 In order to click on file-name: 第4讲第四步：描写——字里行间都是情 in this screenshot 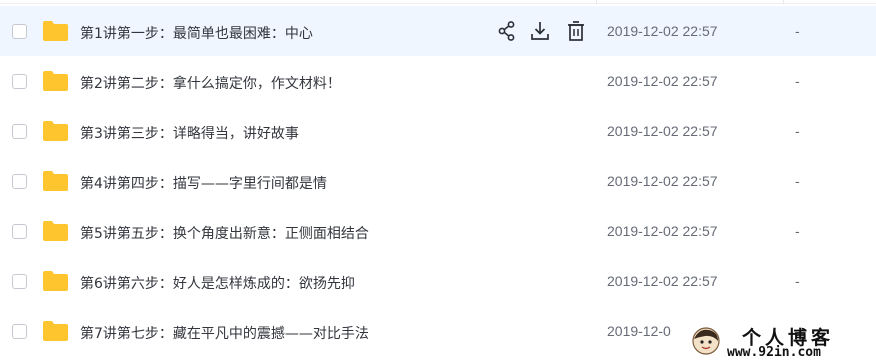, I will do `click(203, 183)`.